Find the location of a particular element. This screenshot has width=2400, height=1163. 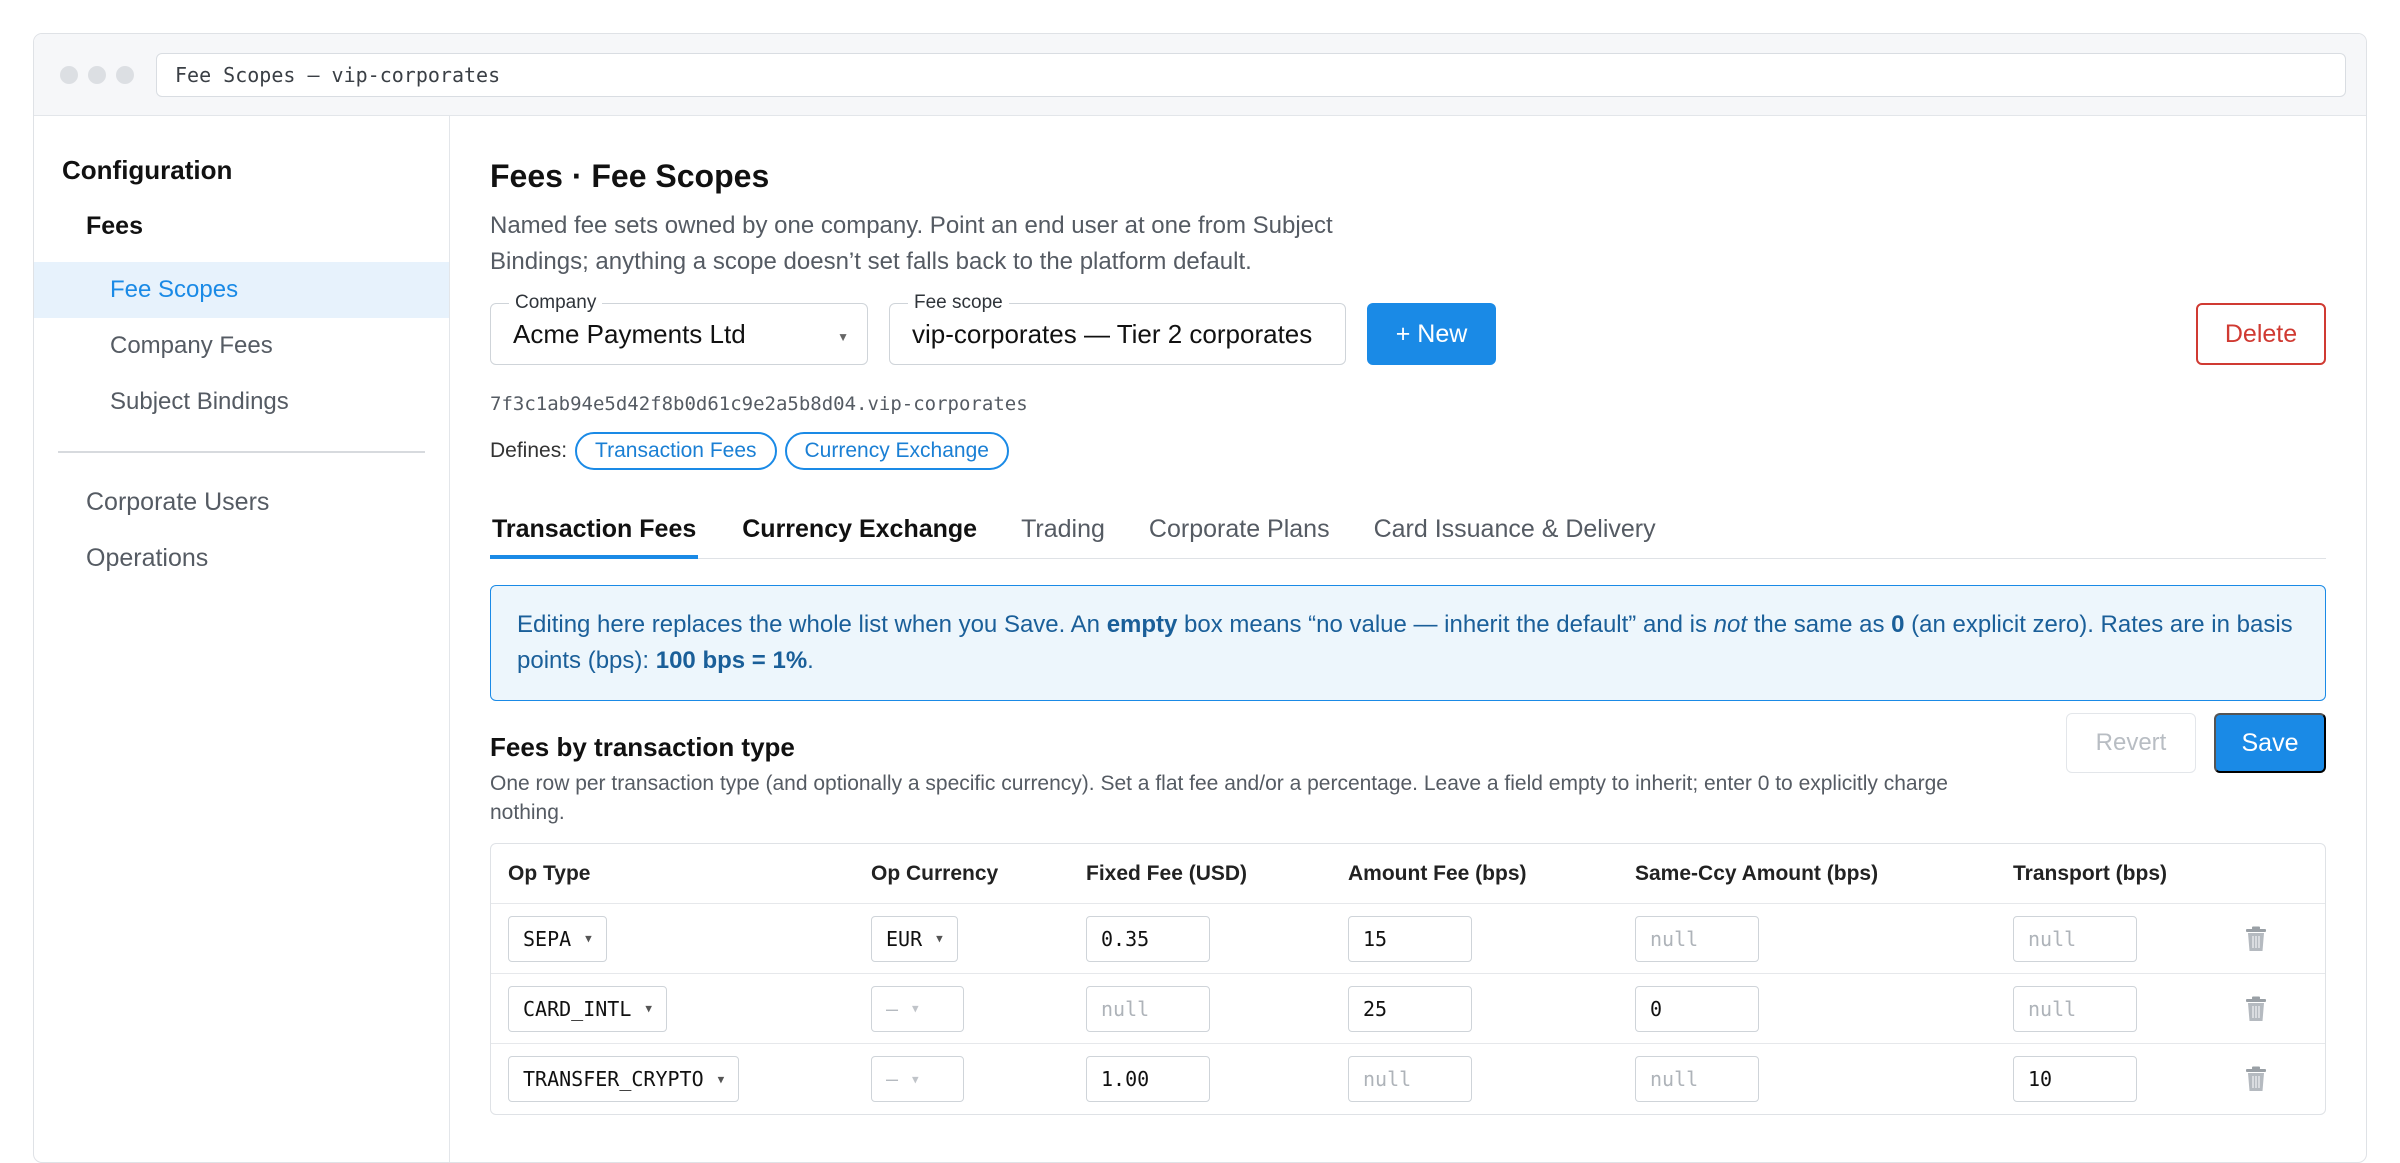

amount-fee-input: 25 is located at coordinates (1410, 1008).